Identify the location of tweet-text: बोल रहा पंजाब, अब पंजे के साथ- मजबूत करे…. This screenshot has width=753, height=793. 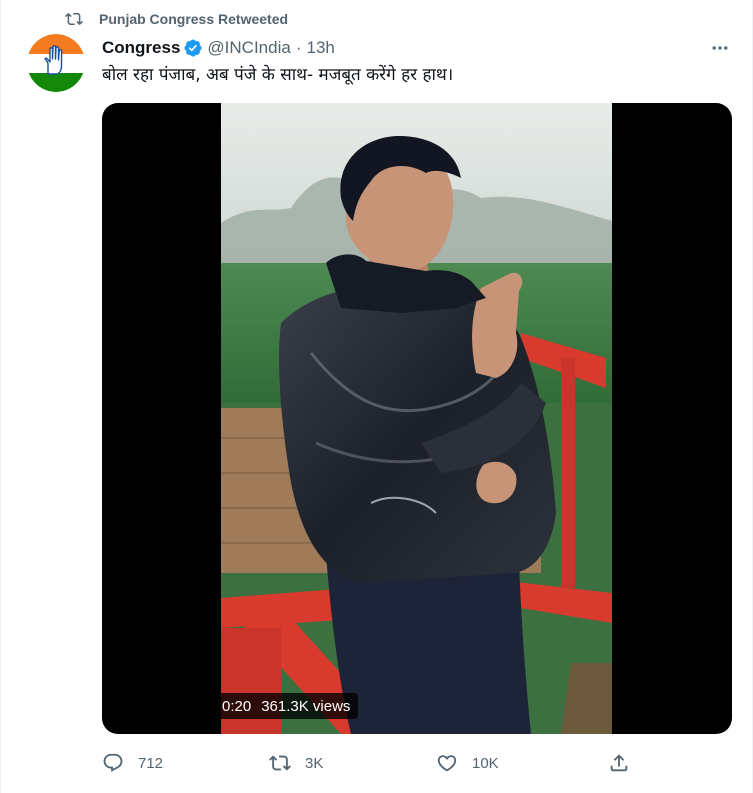
(278, 75).